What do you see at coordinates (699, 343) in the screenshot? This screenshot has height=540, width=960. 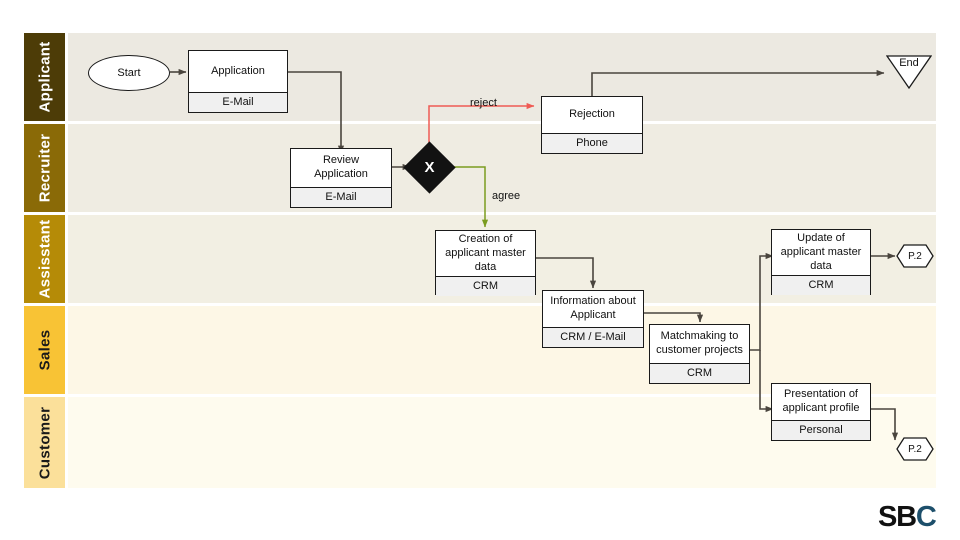 I see `task-matchmaking-title: Matchmaking to customer projects` at bounding box center [699, 343].